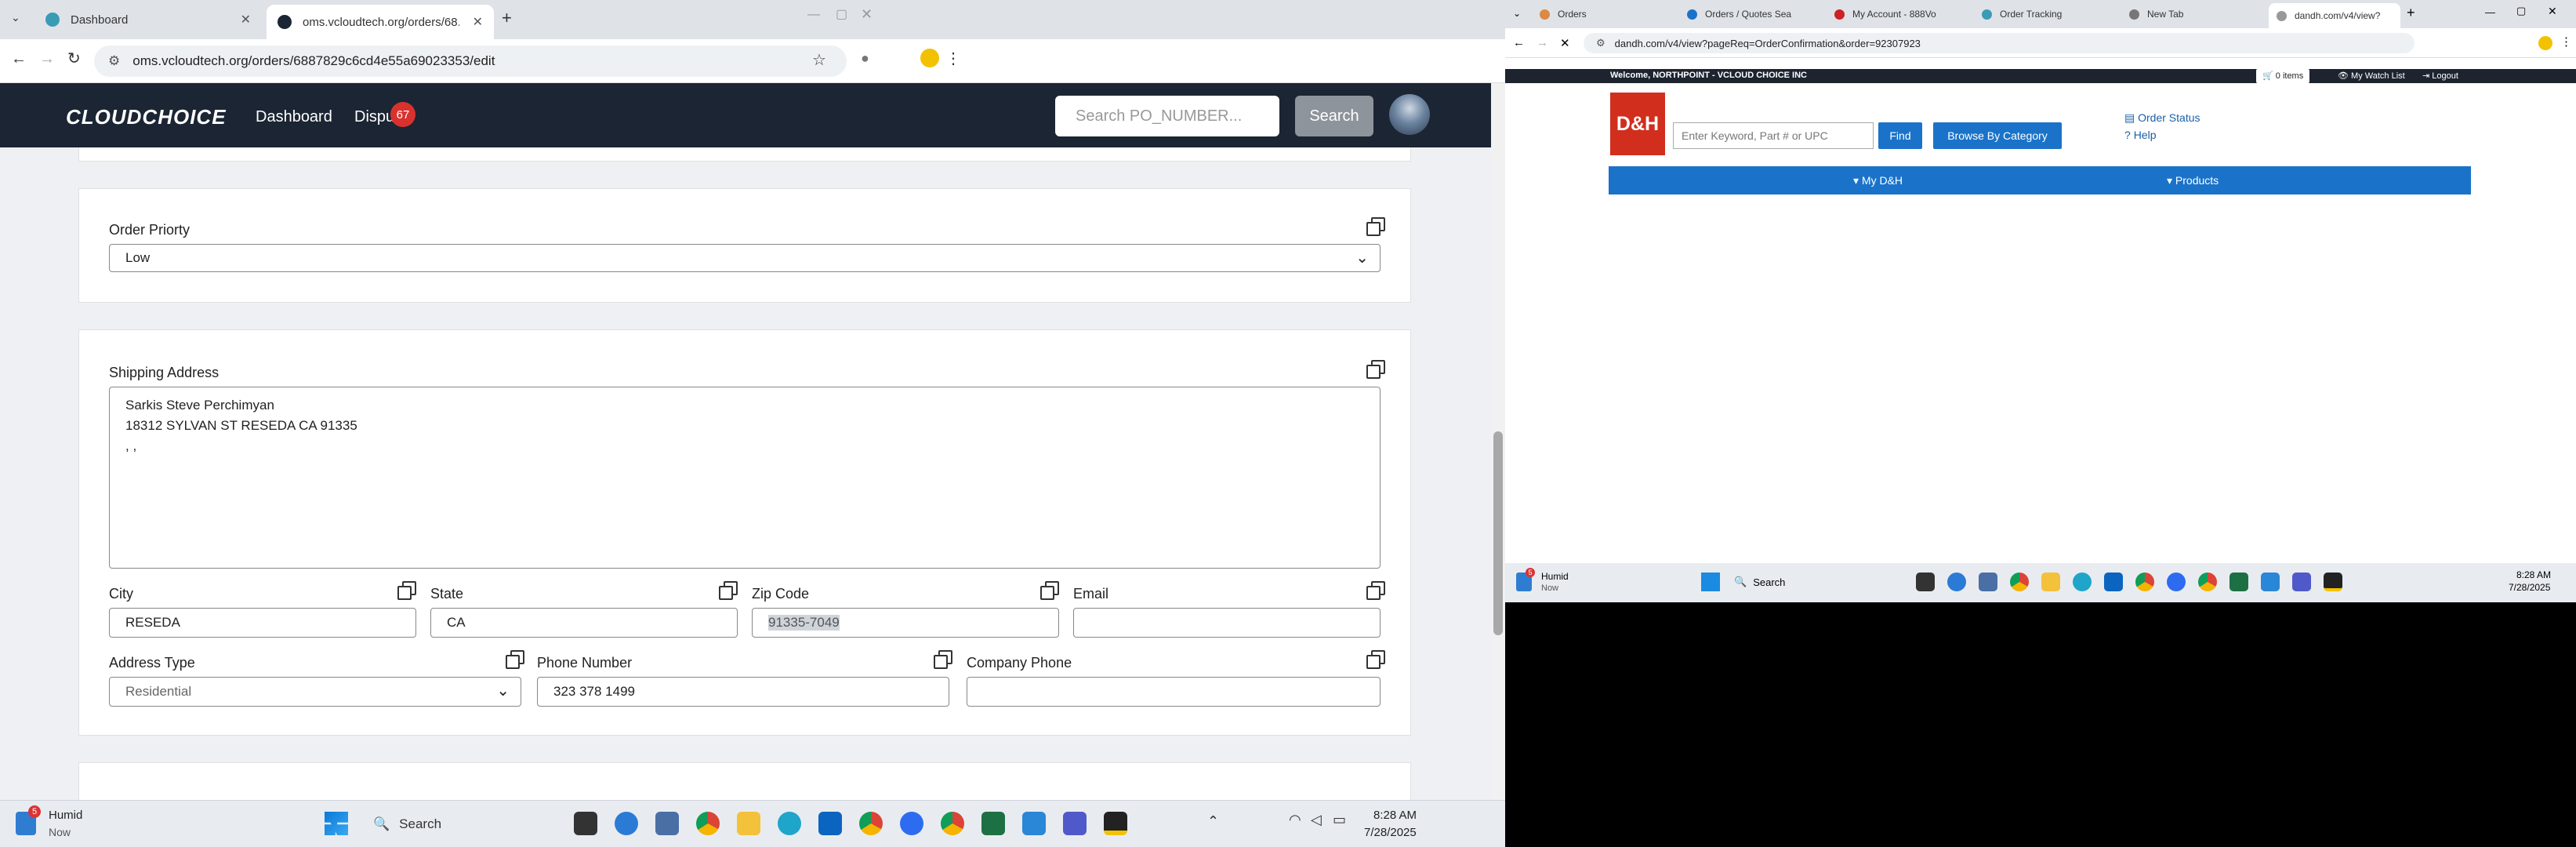 The width and height of the screenshot is (2576, 847). What do you see at coordinates (262, 623) in the screenshot?
I see `city-input: RESEDA` at bounding box center [262, 623].